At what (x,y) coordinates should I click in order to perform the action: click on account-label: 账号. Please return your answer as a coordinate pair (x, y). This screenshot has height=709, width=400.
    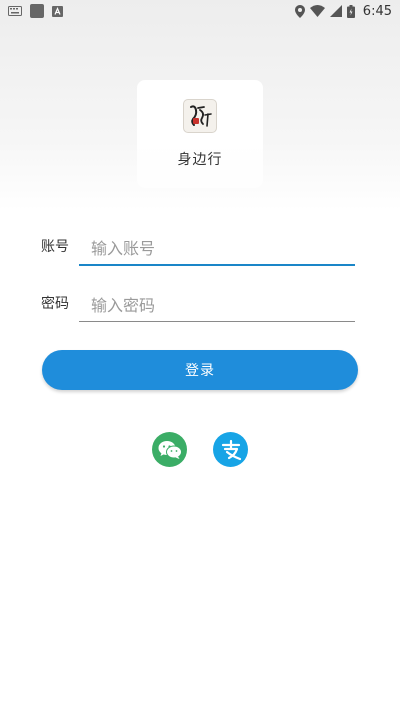
    Looking at the image, I should click on (55, 247).